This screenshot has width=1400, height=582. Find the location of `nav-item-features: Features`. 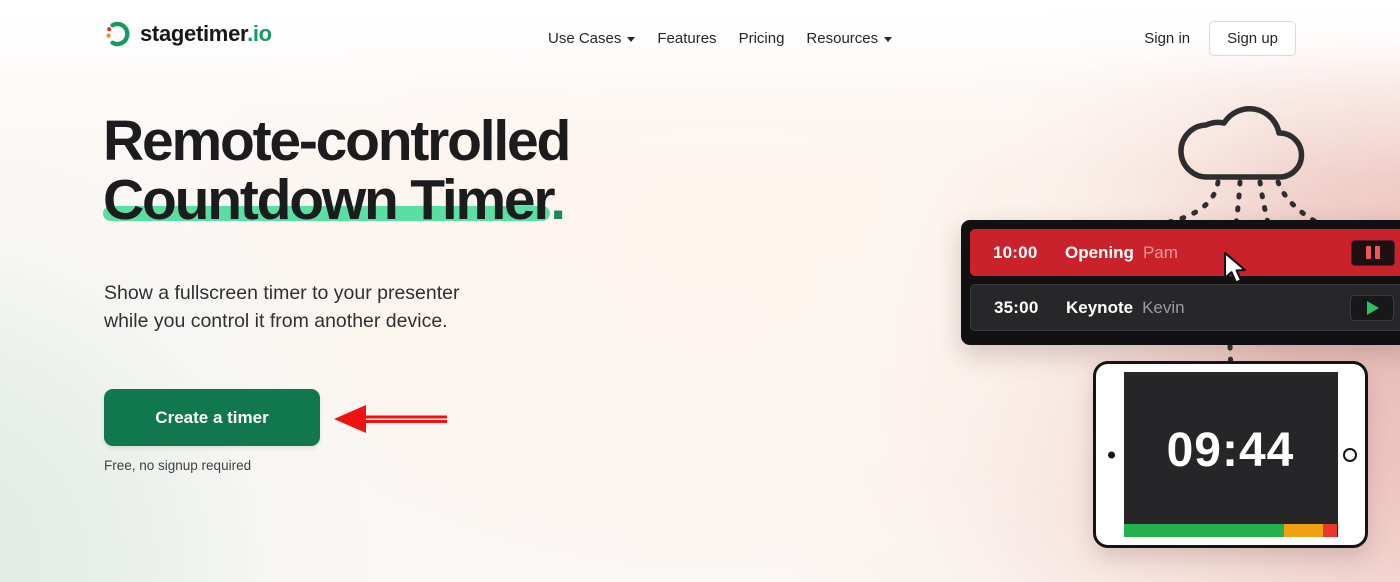

nav-item-features: Features is located at coordinates (686, 38).